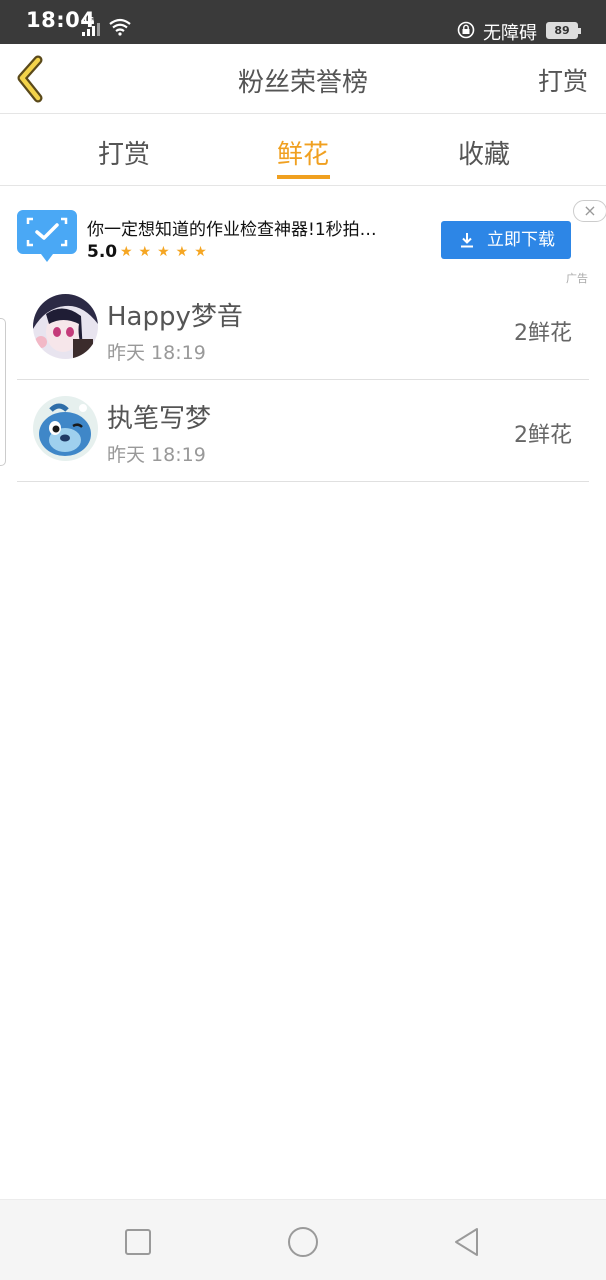  Describe the element at coordinates (510, 33) in the screenshot. I see `accessibility-label: 无障碍` at that location.